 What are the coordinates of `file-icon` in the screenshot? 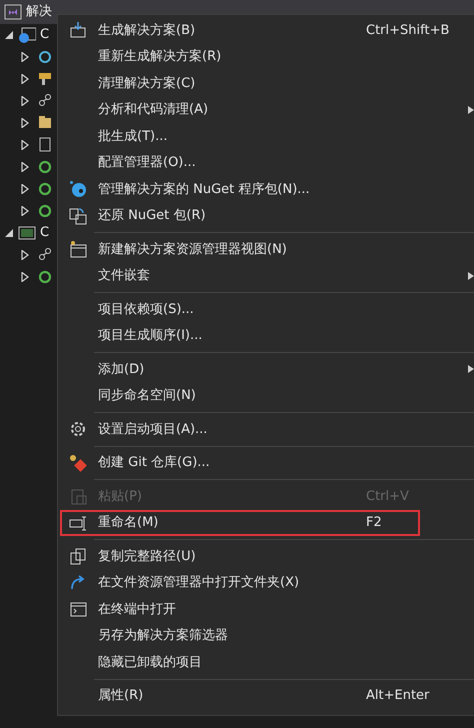 It's located at (45, 145).